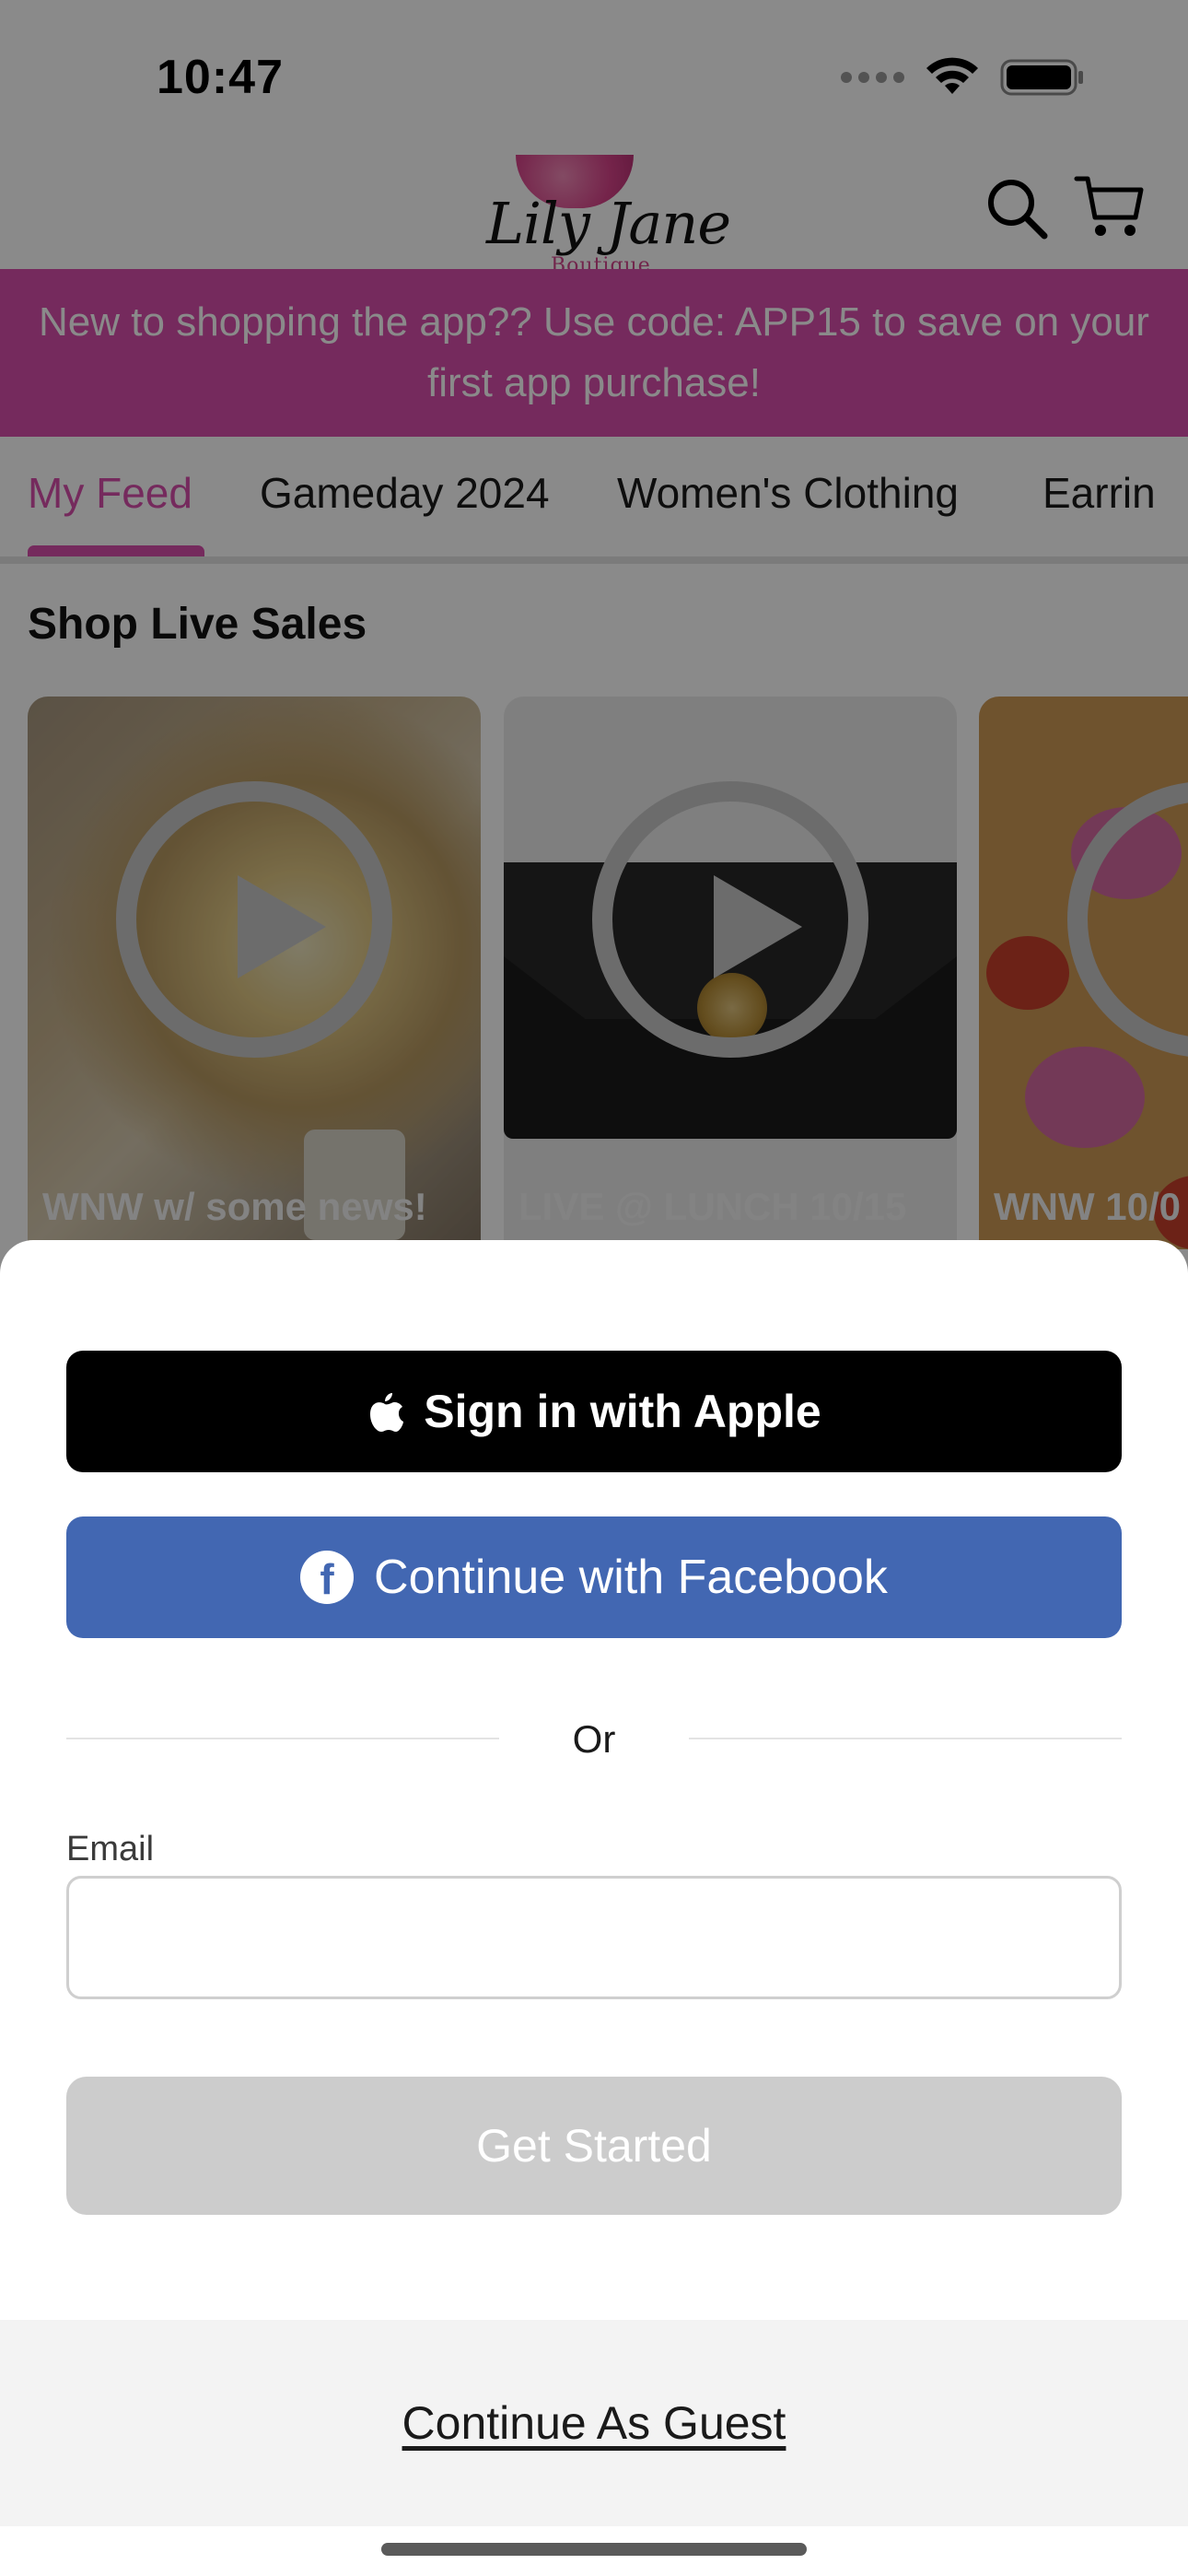 The image size is (1188, 2576). What do you see at coordinates (594, 2549) in the screenshot?
I see `home-indicator` at bounding box center [594, 2549].